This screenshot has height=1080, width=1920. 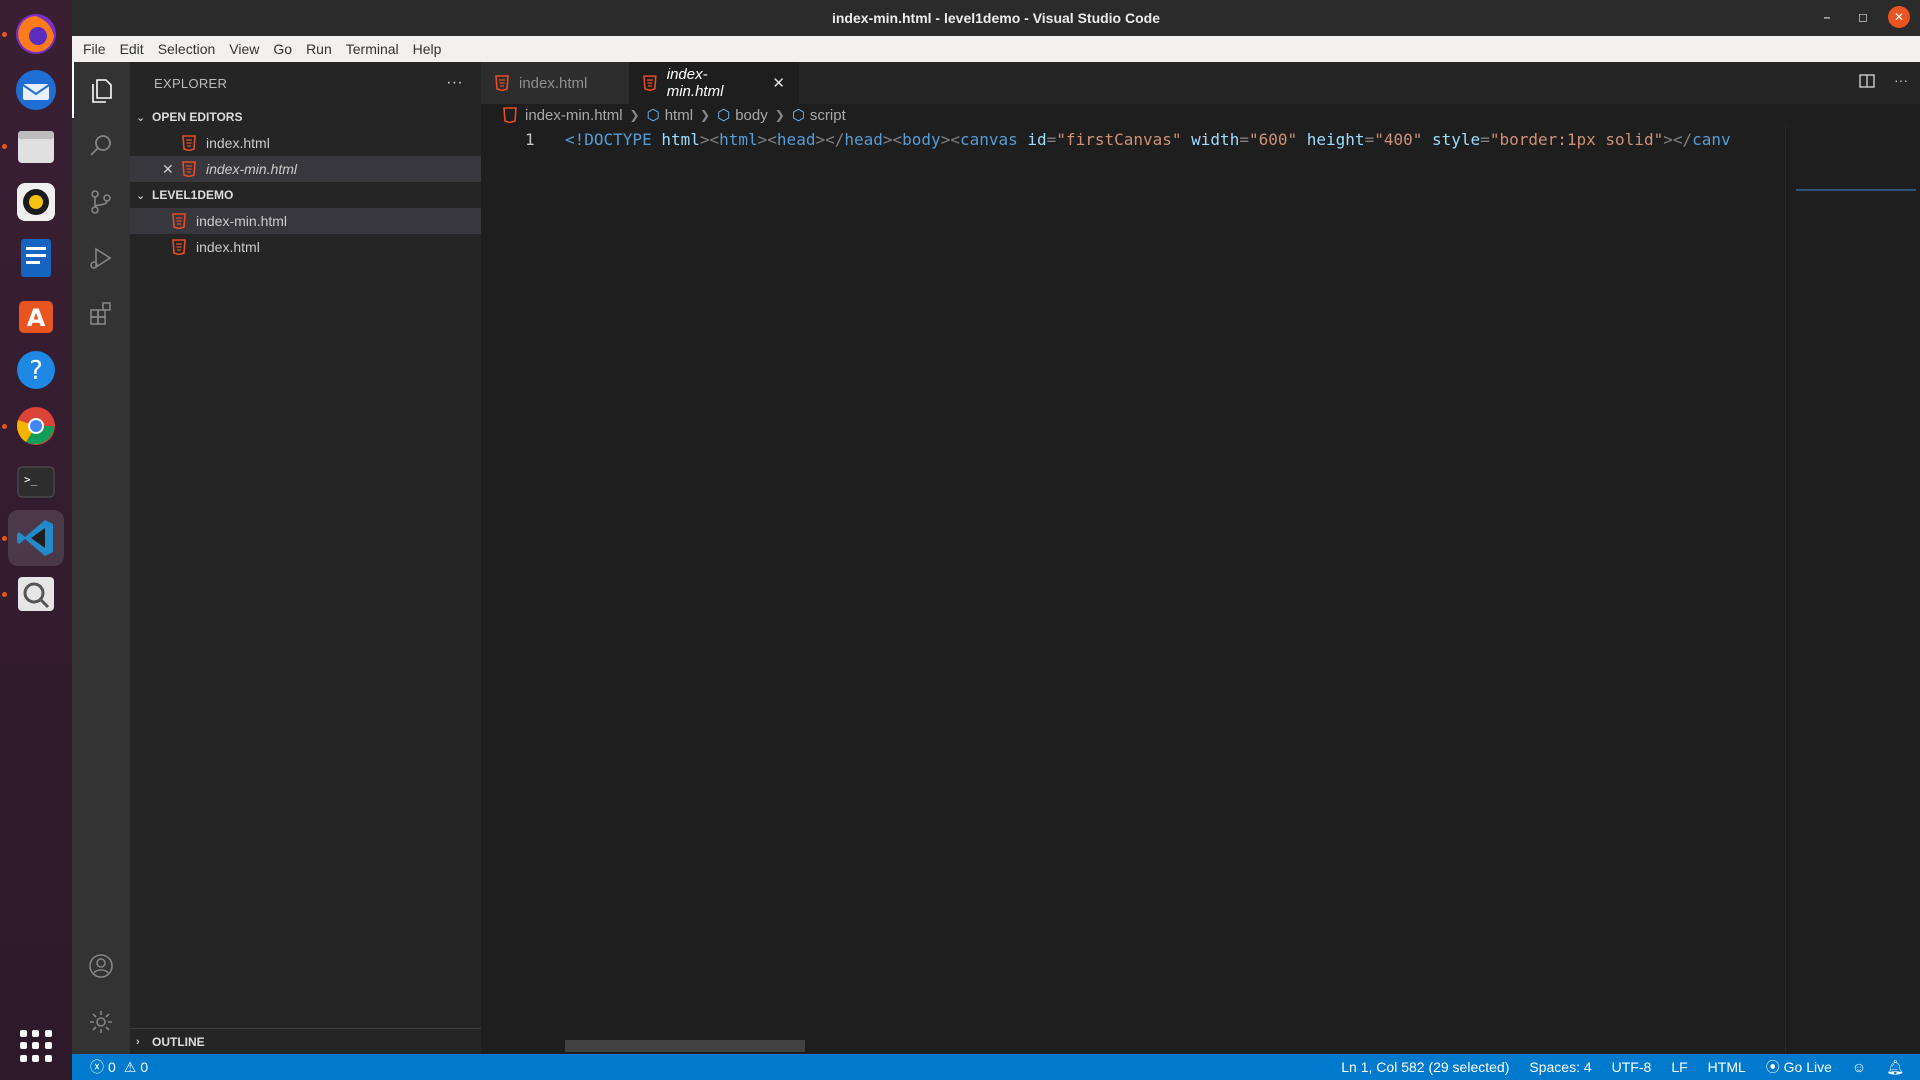 I want to click on broadcast-icon: ⦿, so click(x=1774, y=1067).